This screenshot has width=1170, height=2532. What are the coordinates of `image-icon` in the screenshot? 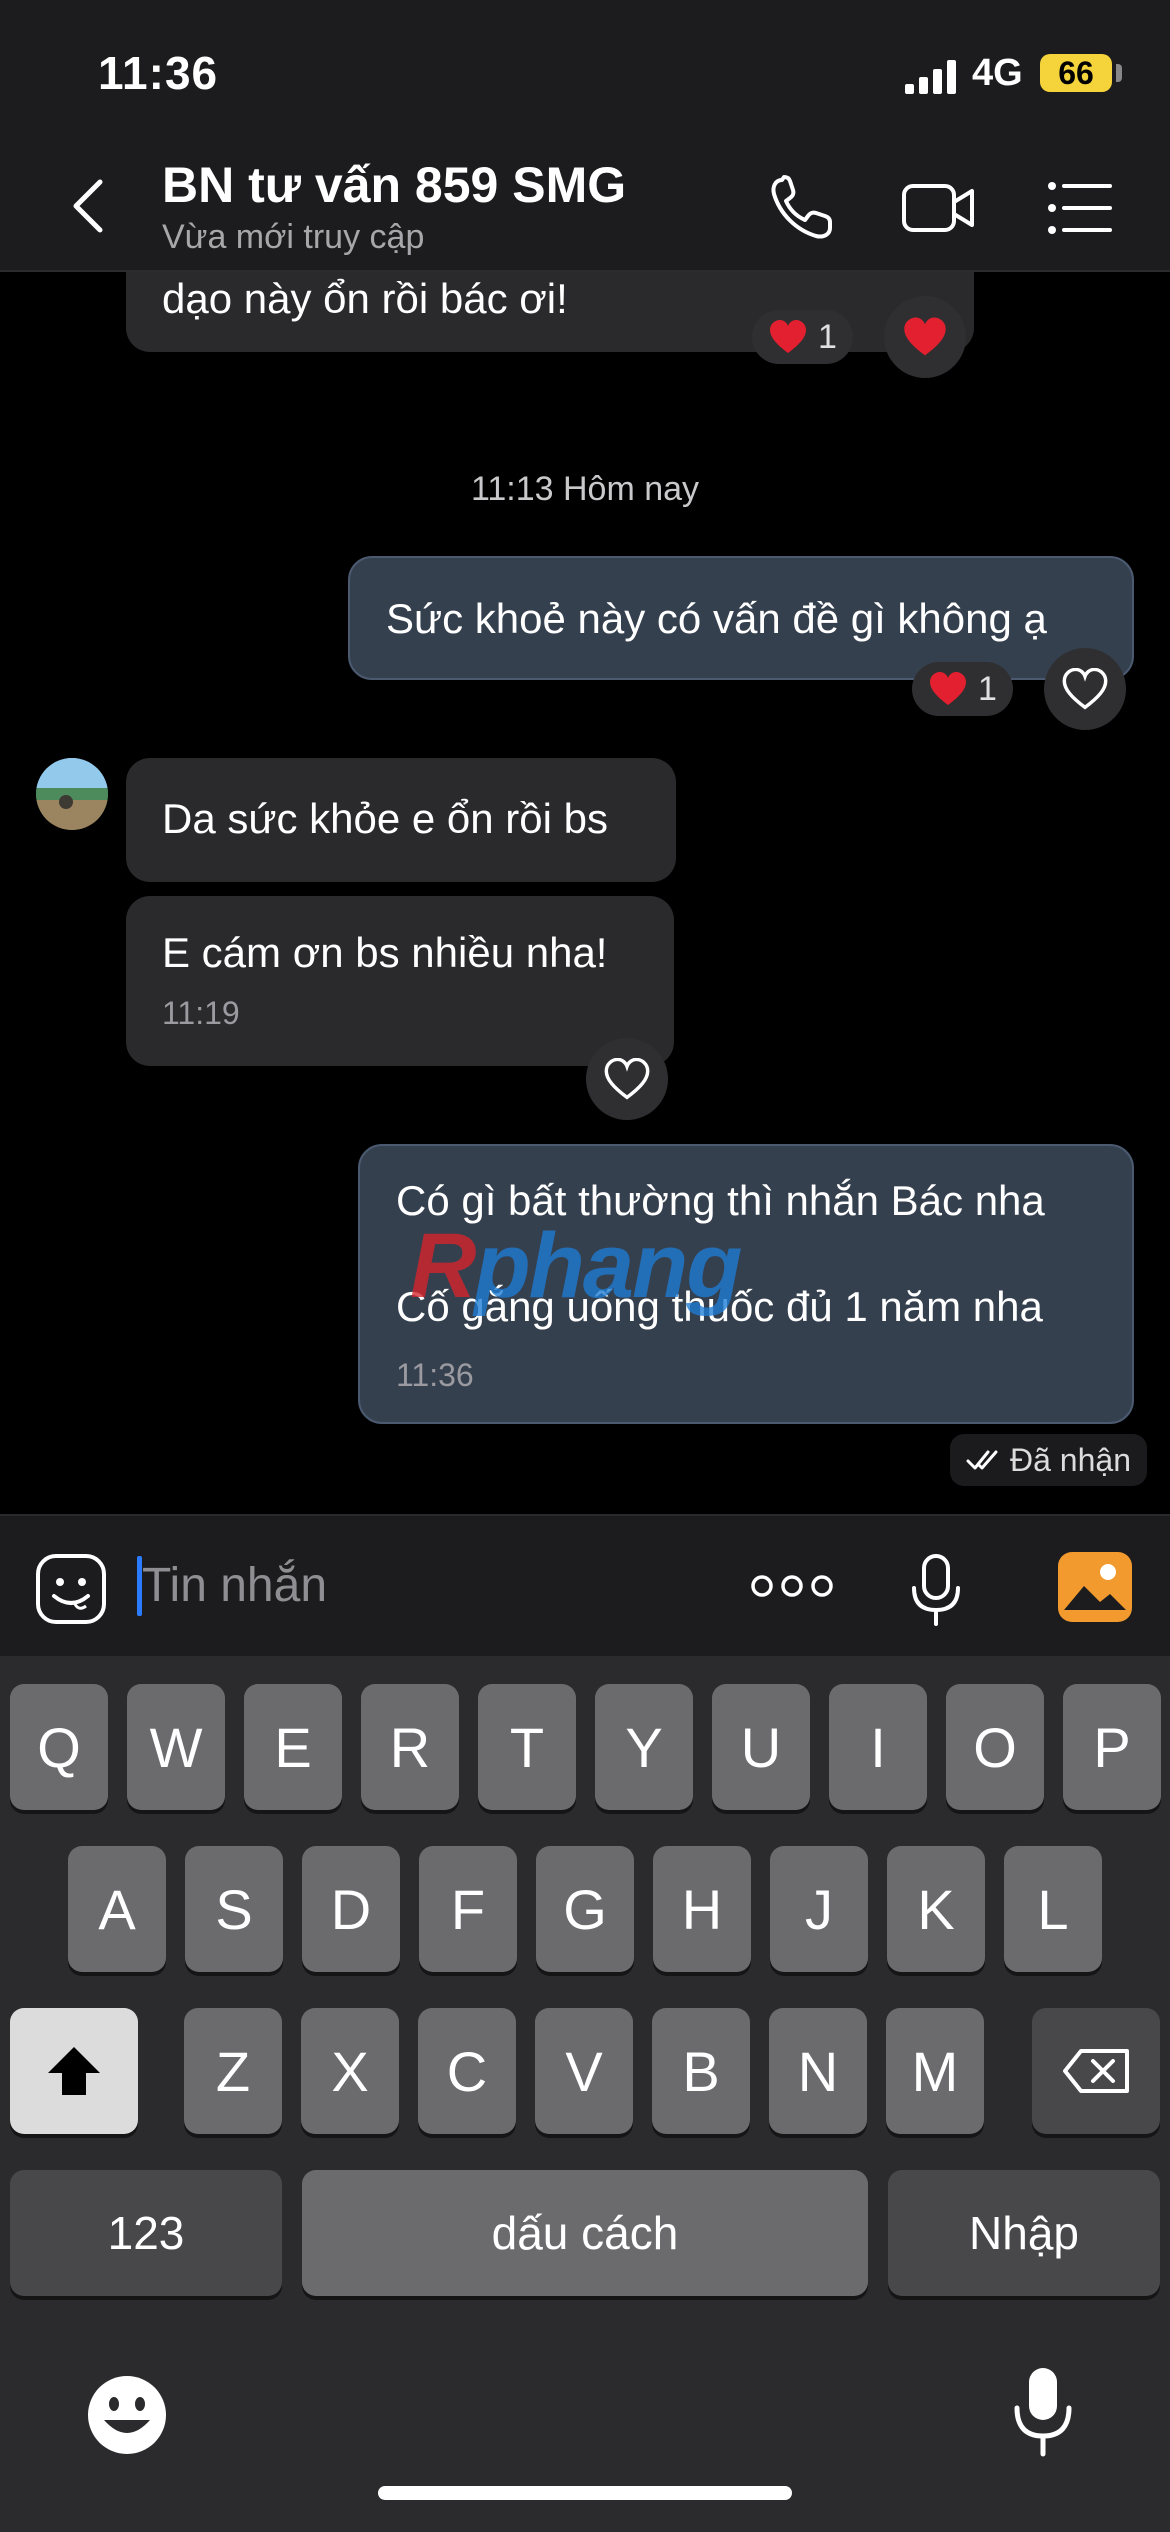 It's located at (1095, 1587).